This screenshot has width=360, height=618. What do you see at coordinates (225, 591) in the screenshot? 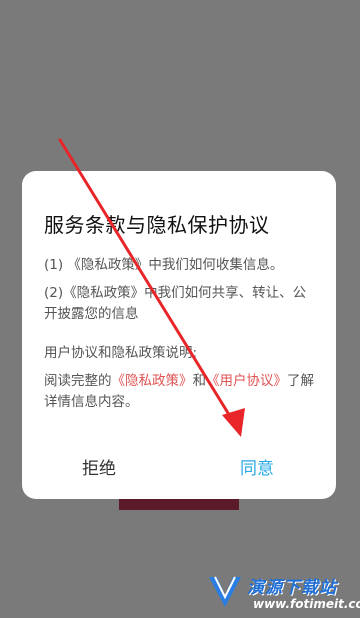
I see `watermark-logo-icon` at bounding box center [225, 591].